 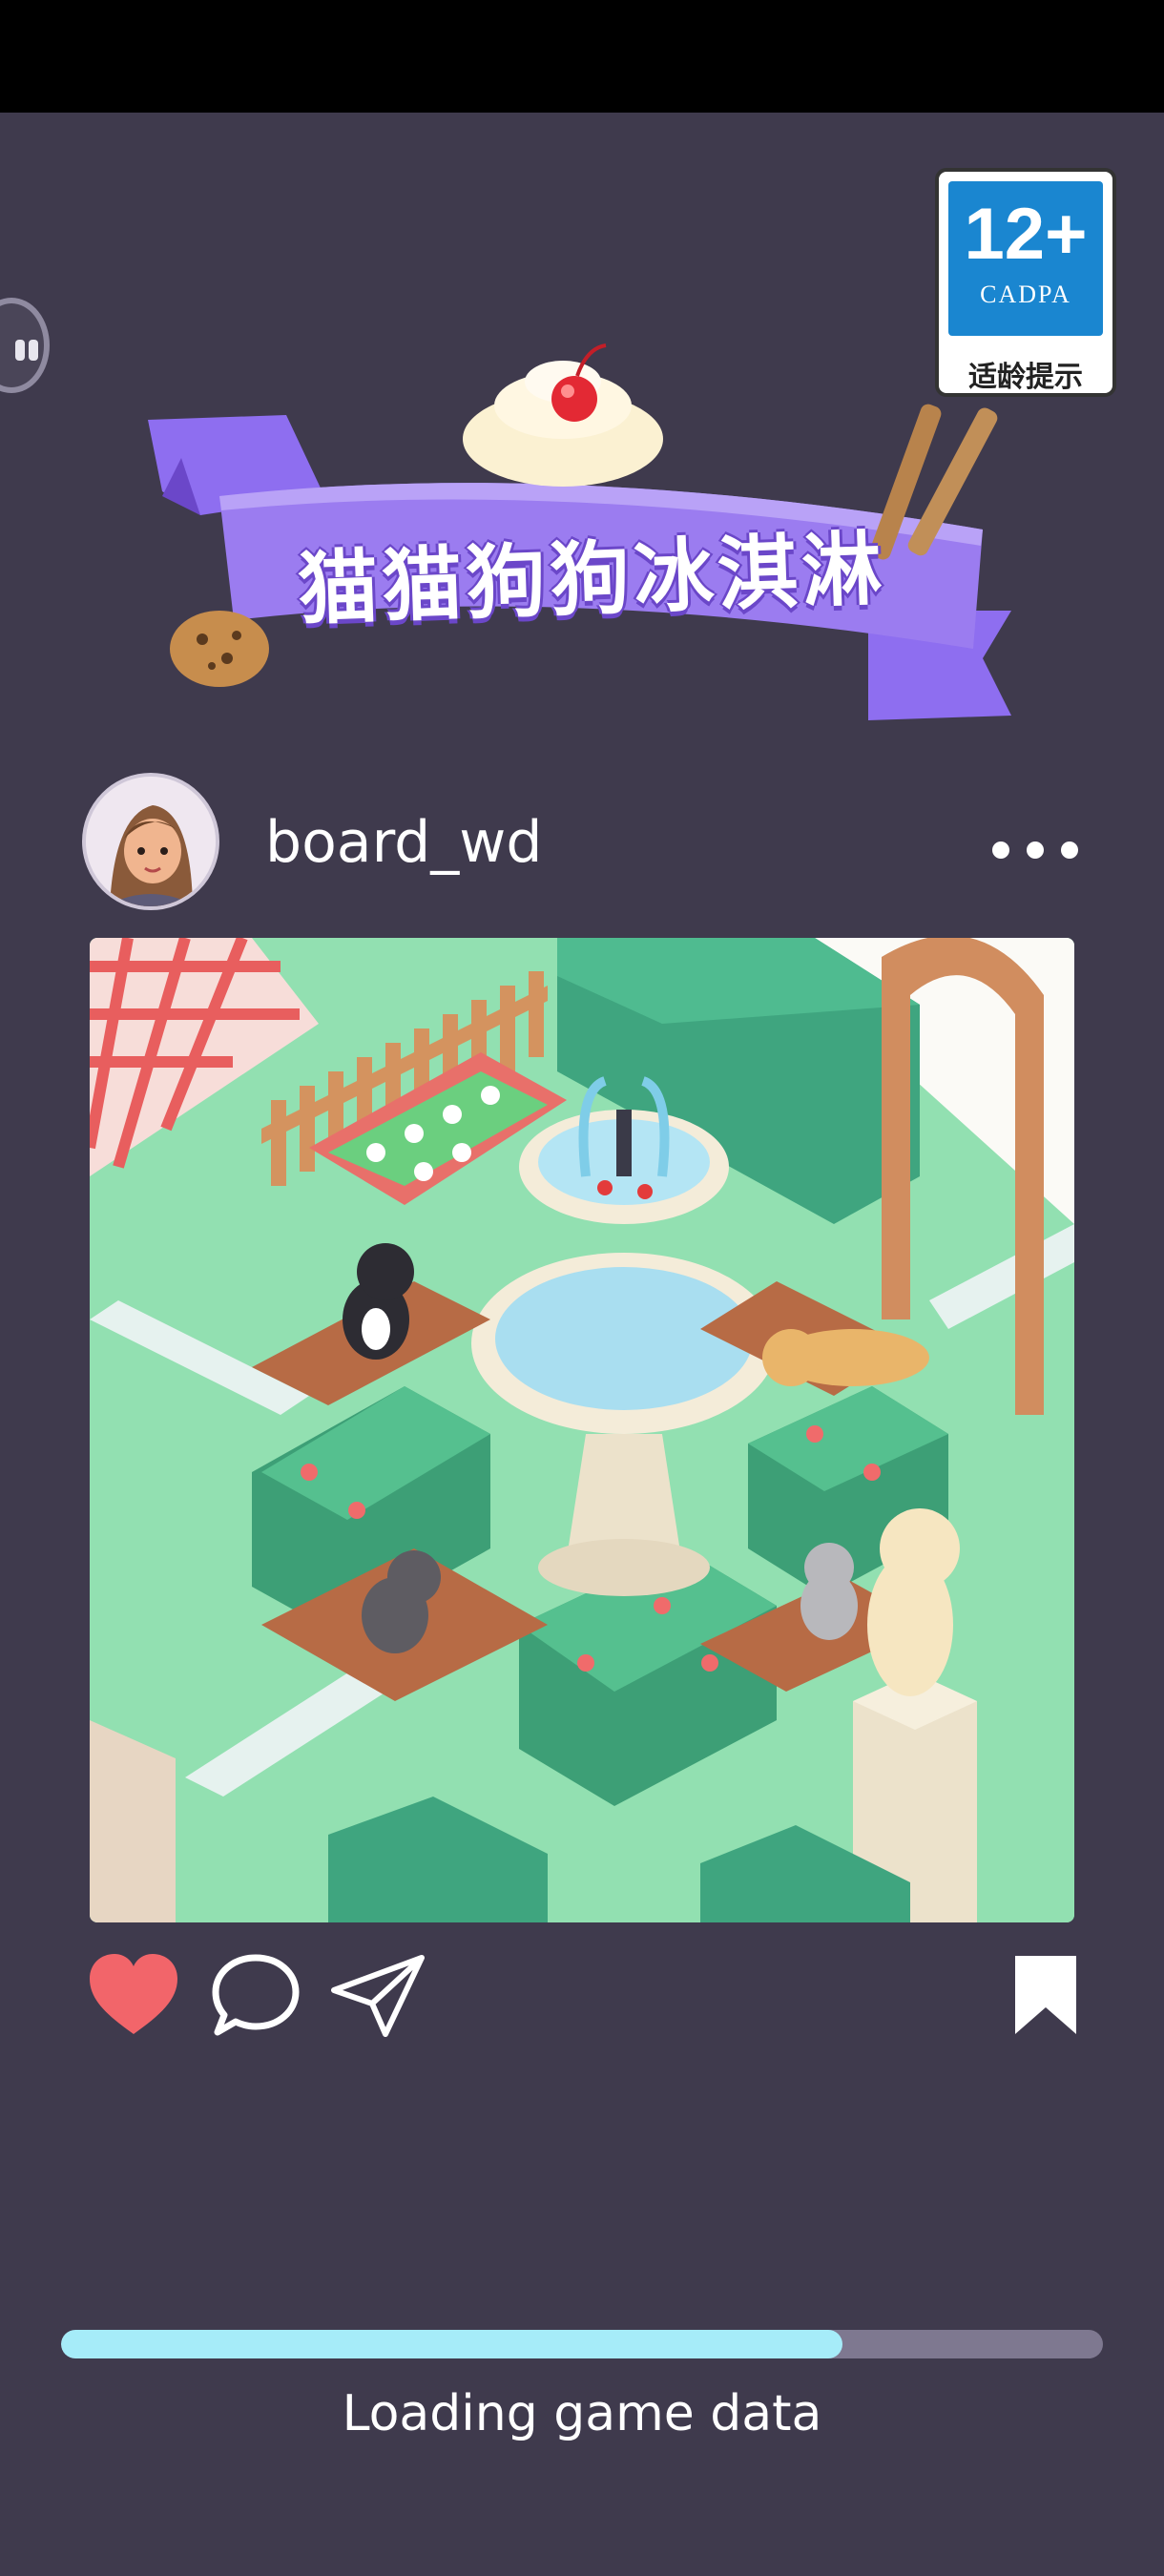 I want to click on share-button, so click(x=377, y=1995).